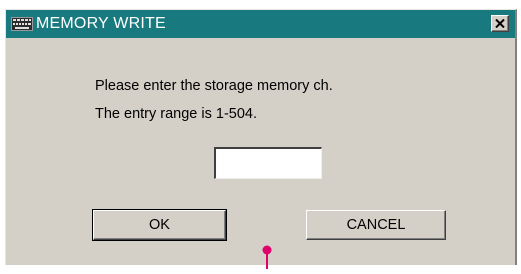 The height and width of the screenshot is (274, 521). I want to click on cancel-button: CANCEL, so click(376, 225).